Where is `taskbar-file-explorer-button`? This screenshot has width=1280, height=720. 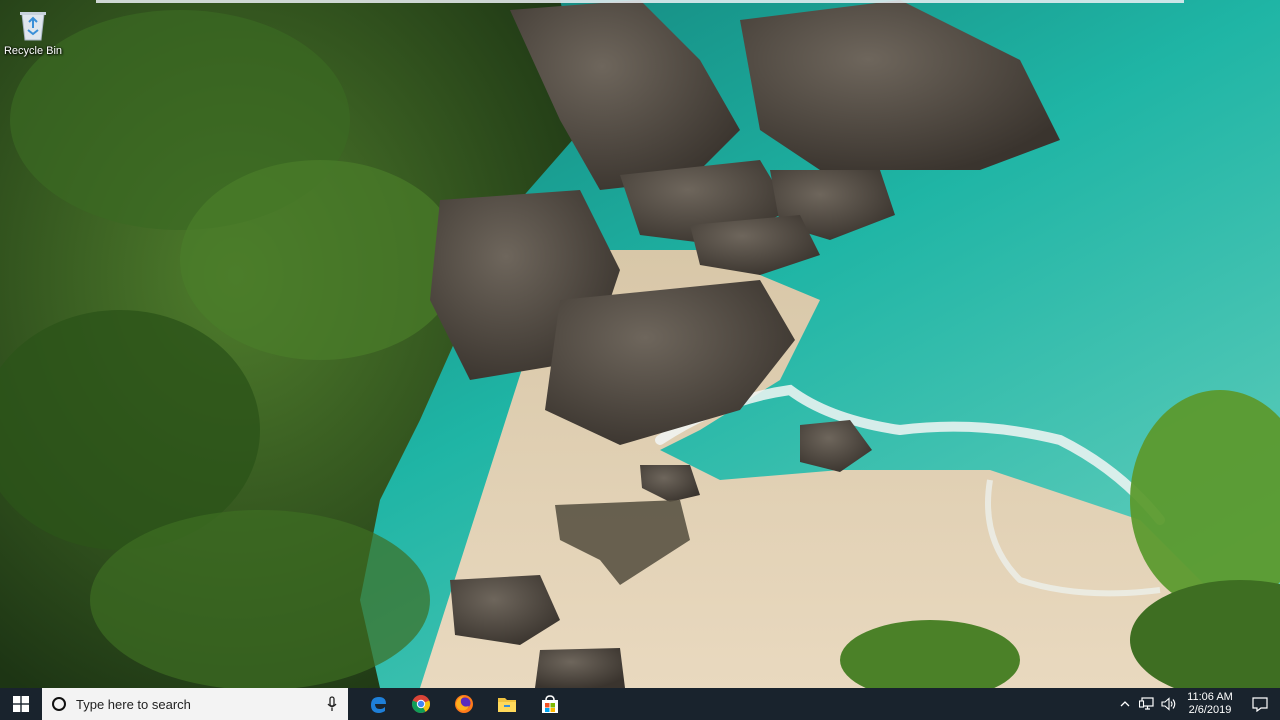 taskbar-file-explorer-button is located at coordinates (506, 704).